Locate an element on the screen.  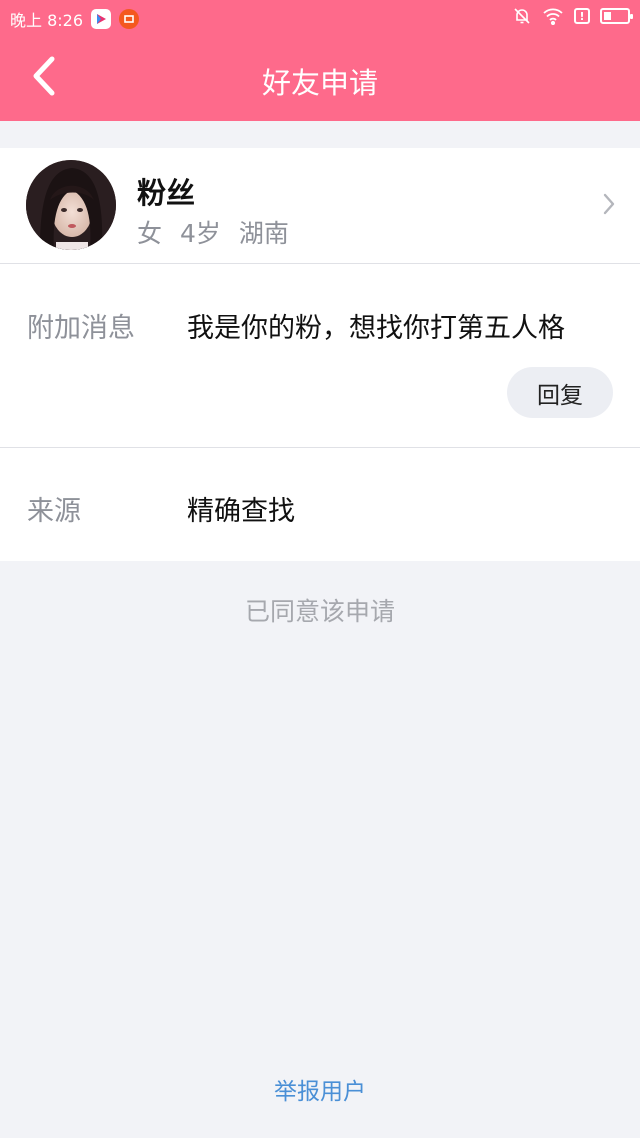
bell-muted-icon is located at coordinates (522, 16).